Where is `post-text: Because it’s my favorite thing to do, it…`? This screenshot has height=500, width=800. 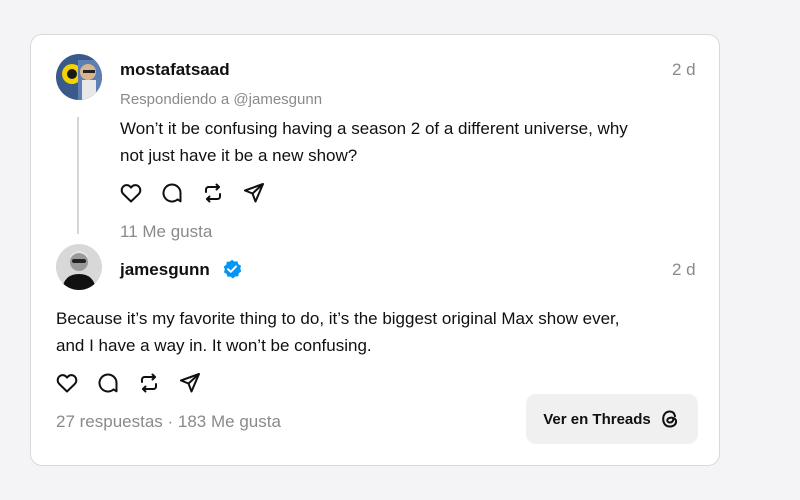
post-text: Because it’s my favorite thing to do, it… is located at coordinates (381, 332).